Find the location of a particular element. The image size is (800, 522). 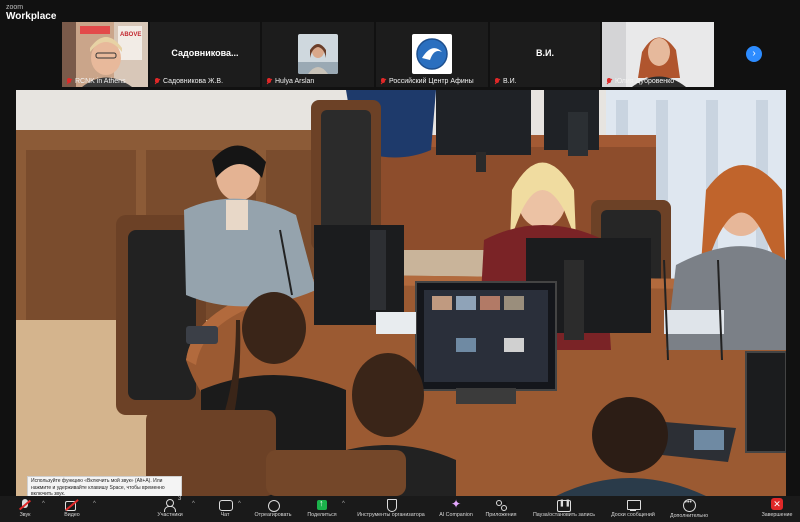

participant-name: Юлия Дубровенко is located at coordinates (645, 81).